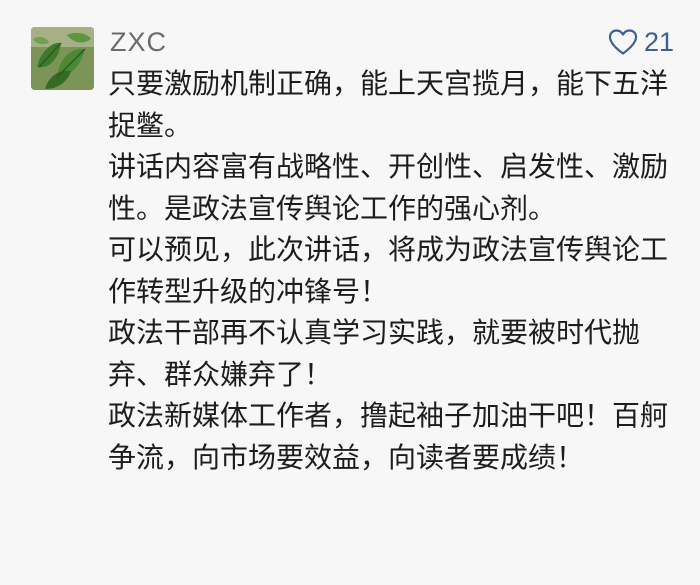 This screenshot has height=585, width=700. I want to click on comment-paragraph: 讲话内容富有战略性、开创性、启发性、激励性。是政法宣传舆论工作的强心剂。, so click(388, 187).